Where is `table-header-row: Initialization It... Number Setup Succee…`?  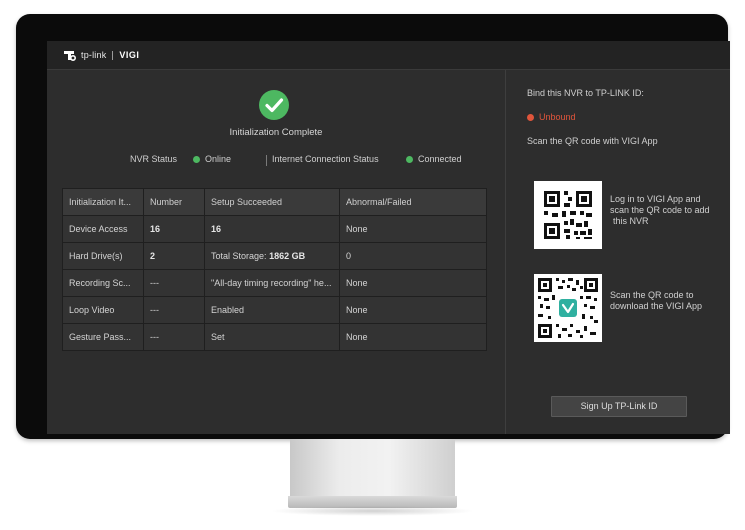 table-header-row: Initialization It... Number Setup Succee… is located at coordinates (274, 202).